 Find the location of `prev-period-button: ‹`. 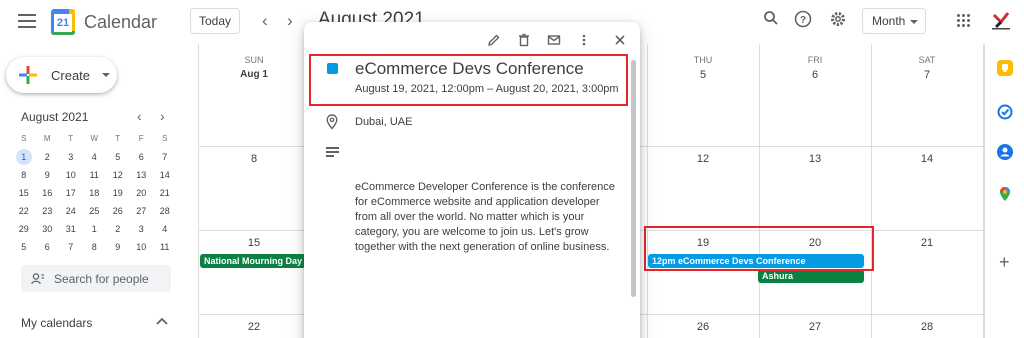

prev-period-button: ‹ is located at coordinates (265, 21).